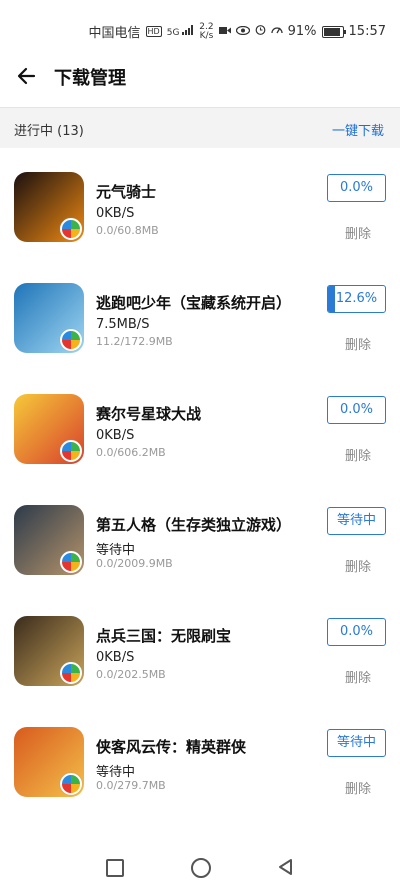  Describe the element at coordinates (49, 131) in the screenshot. I see `section-label: 进行中 (13)` at that location.